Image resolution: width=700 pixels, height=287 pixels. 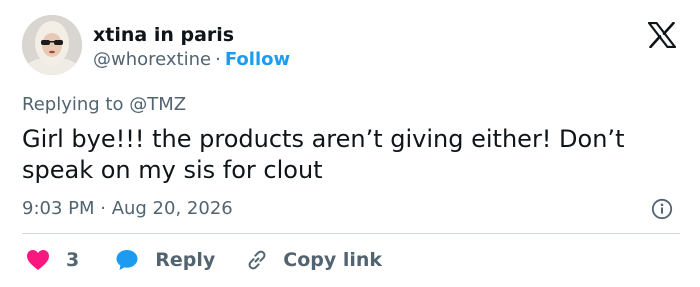 I want to click on action-bar: 3 Reply Copy link, so click(x=204, y=260).